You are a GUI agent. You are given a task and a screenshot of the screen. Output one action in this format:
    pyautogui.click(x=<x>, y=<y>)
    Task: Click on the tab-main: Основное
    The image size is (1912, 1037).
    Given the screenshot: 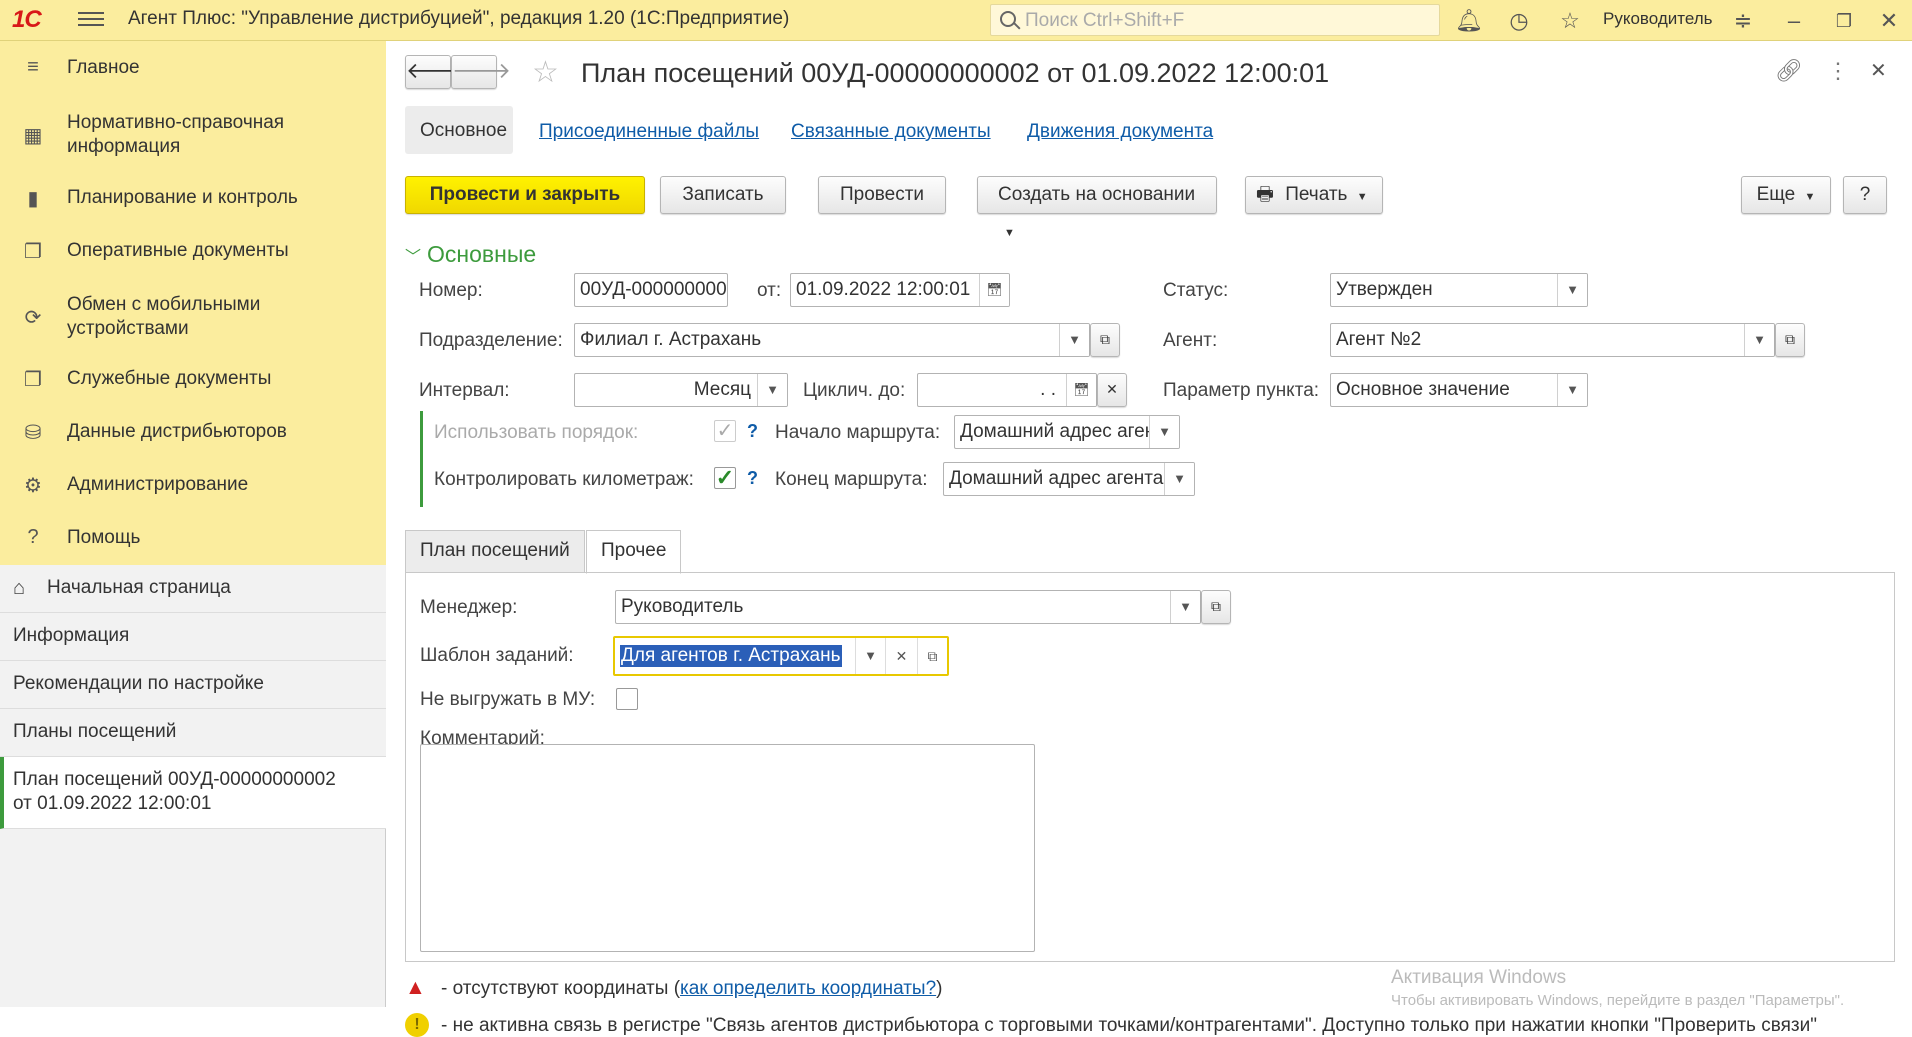 What is the action you would take?
    pyautogui.click(x=459, y=130)
    